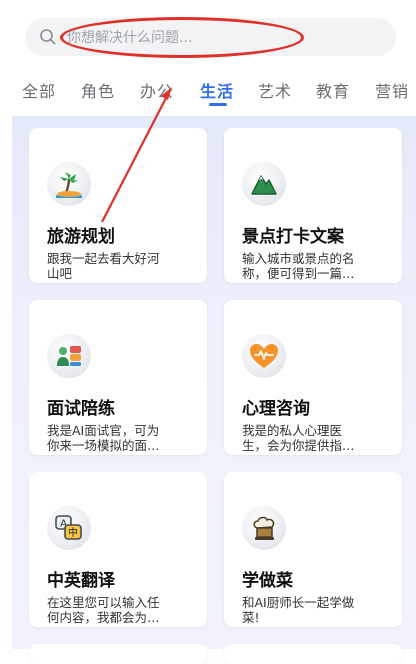 Image resolution: width=416 pixels, height=664 pixels. I want to click on tab-all: 全部, so click(39, 90).